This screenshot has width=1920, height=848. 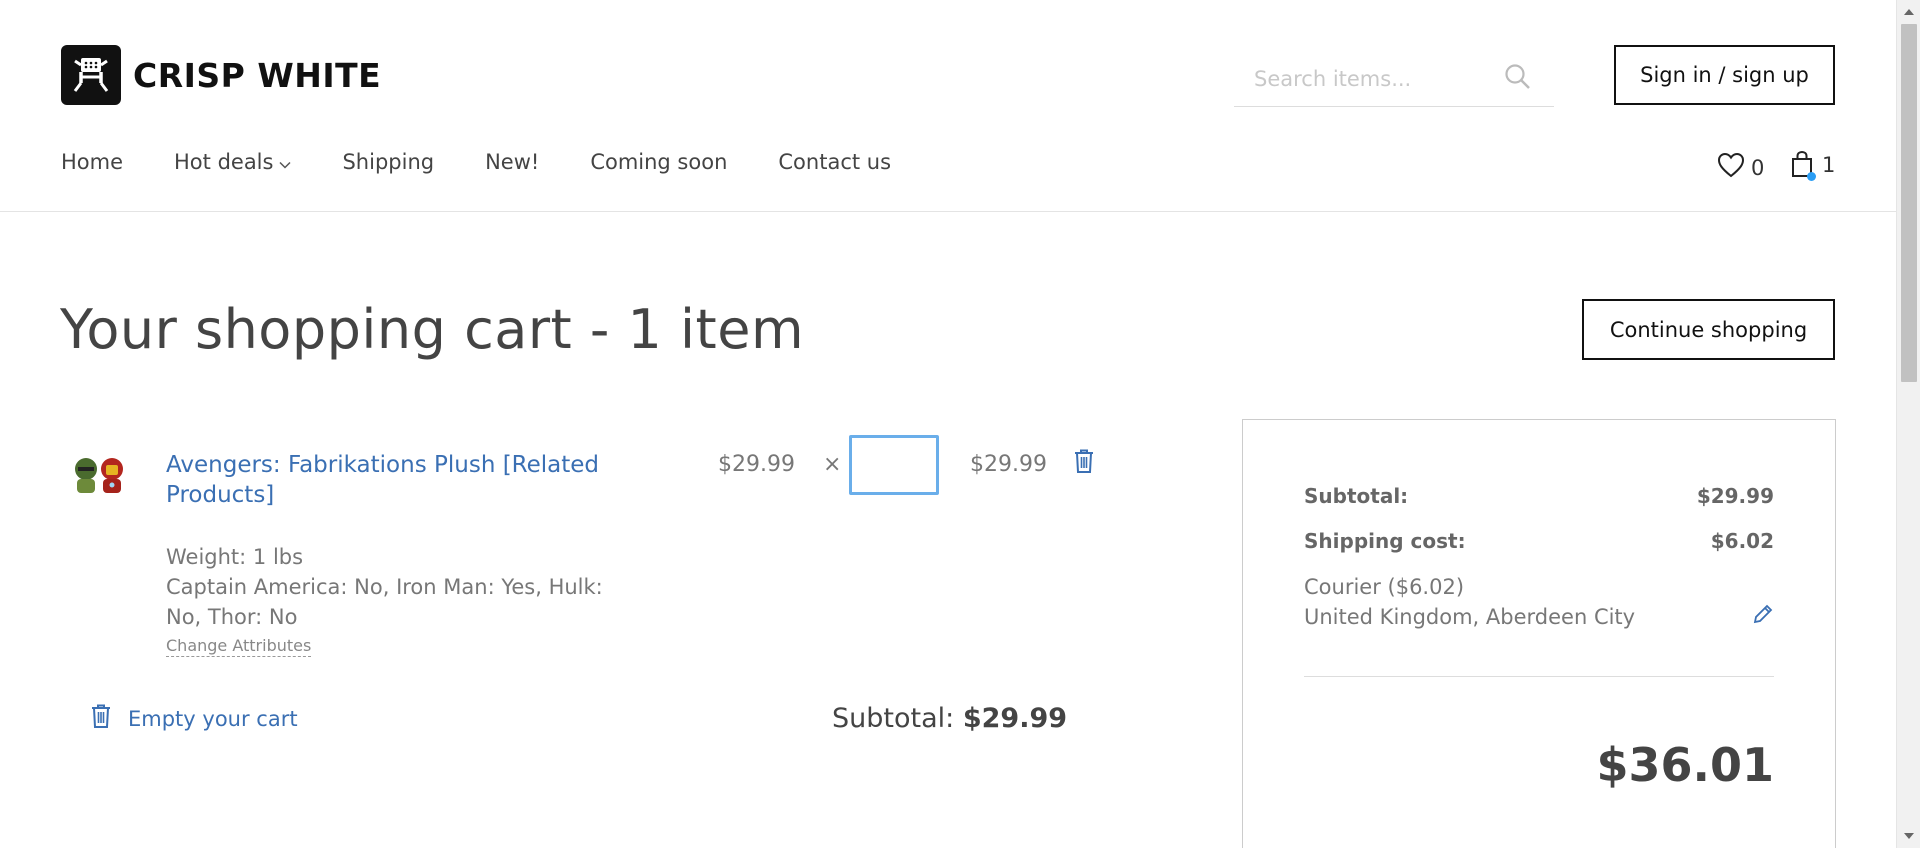 I want to click on logo-icon, so click(x=91, y=75).